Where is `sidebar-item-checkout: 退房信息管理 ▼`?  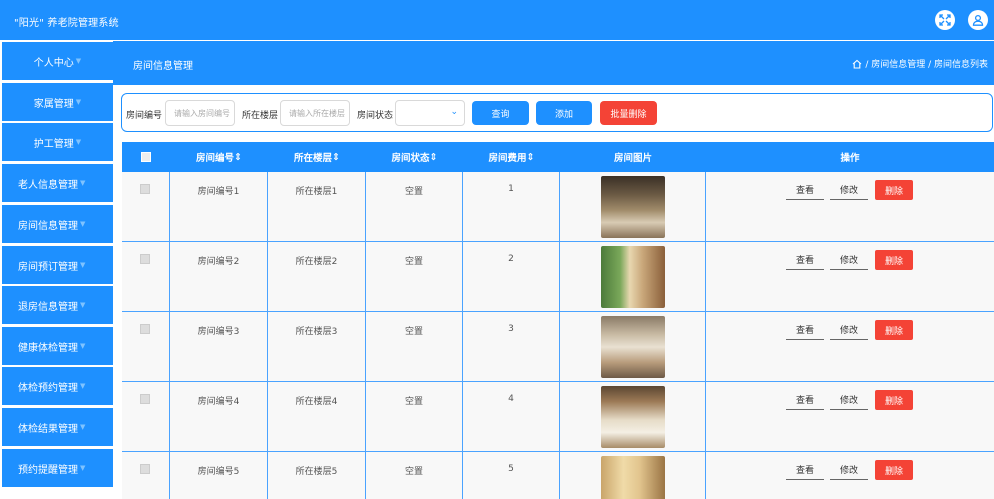 sidebar-item-checkout: 退房信息管理 ▼ is located at coordinates (57, 305).